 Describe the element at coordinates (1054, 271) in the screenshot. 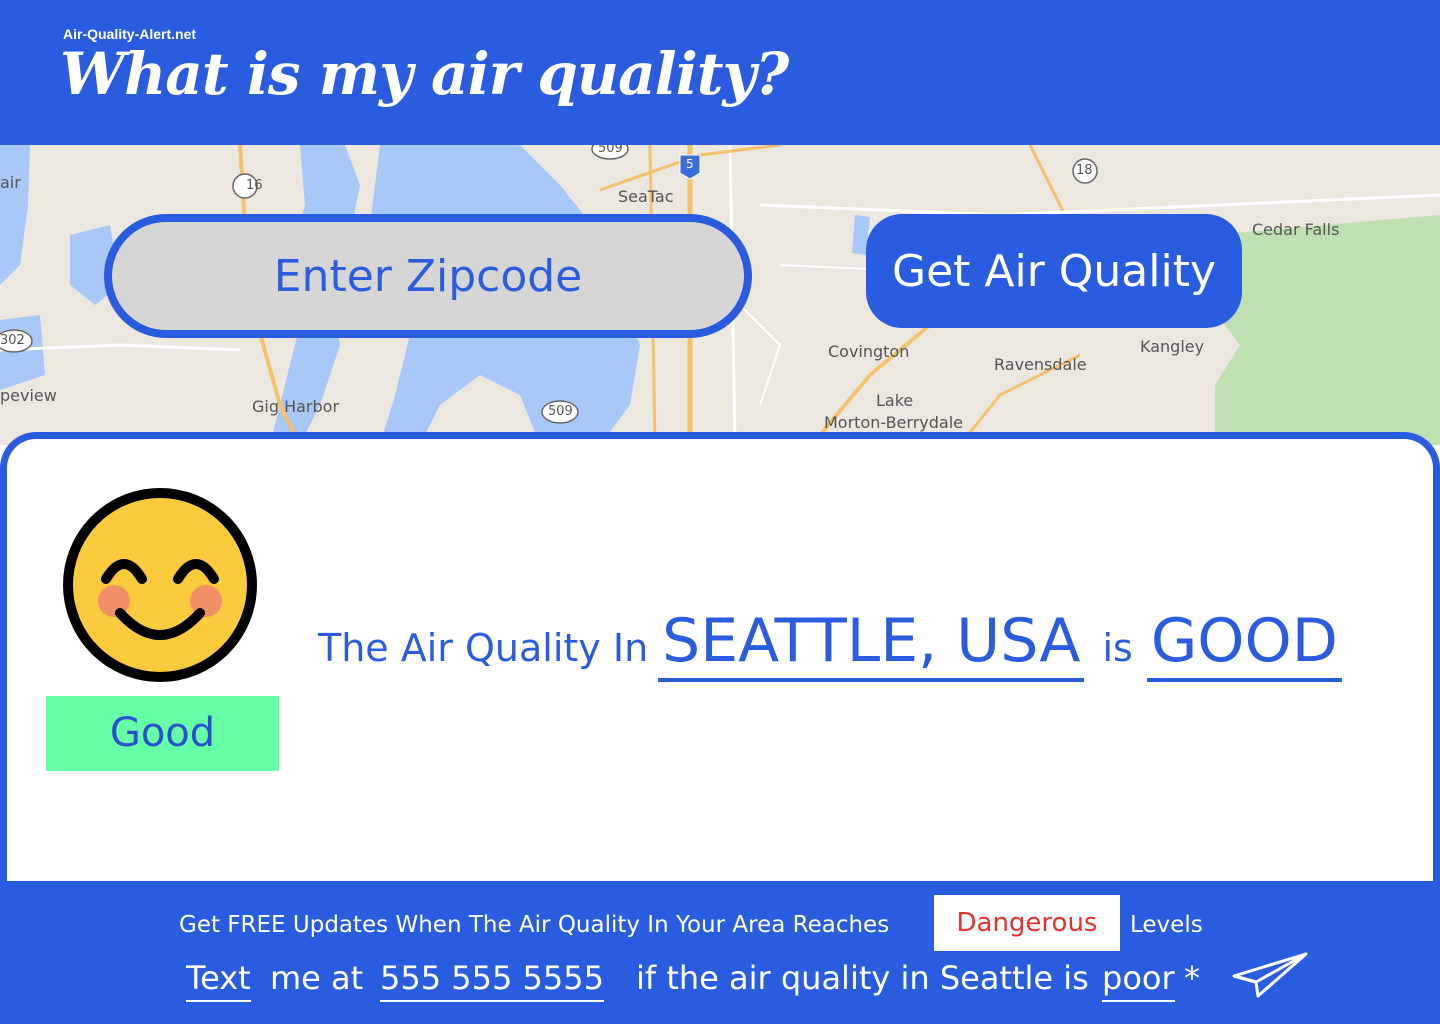

I see `get-air-quality-button: Get Air Quality` at that location.